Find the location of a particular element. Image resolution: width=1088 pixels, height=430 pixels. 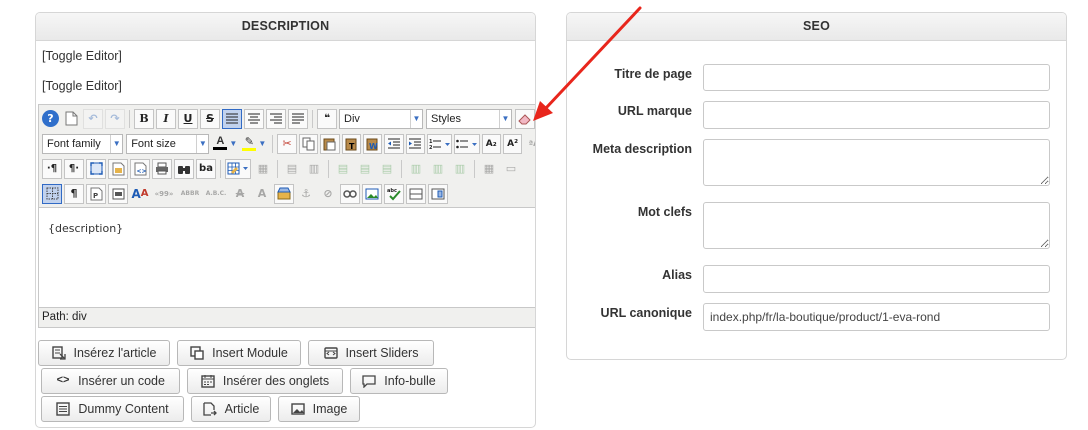

eraser-icon is located at coordinates (525, 118).